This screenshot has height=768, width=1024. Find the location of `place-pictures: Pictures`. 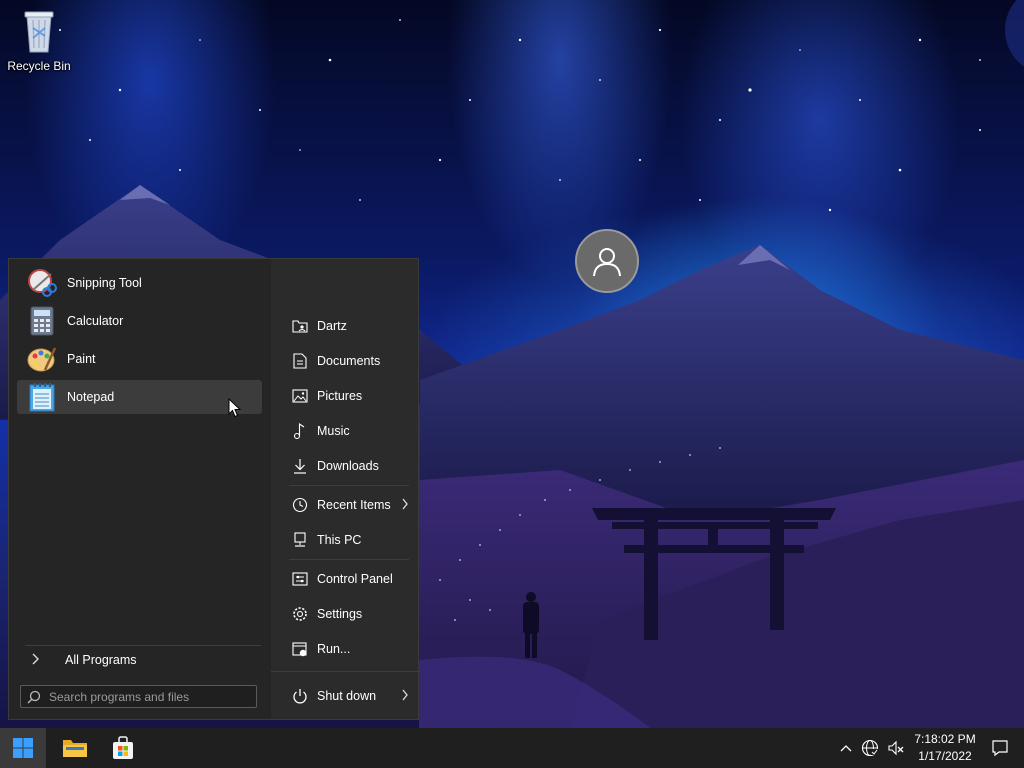

place-pictures: Pictures is located at coordinates (347, 396).